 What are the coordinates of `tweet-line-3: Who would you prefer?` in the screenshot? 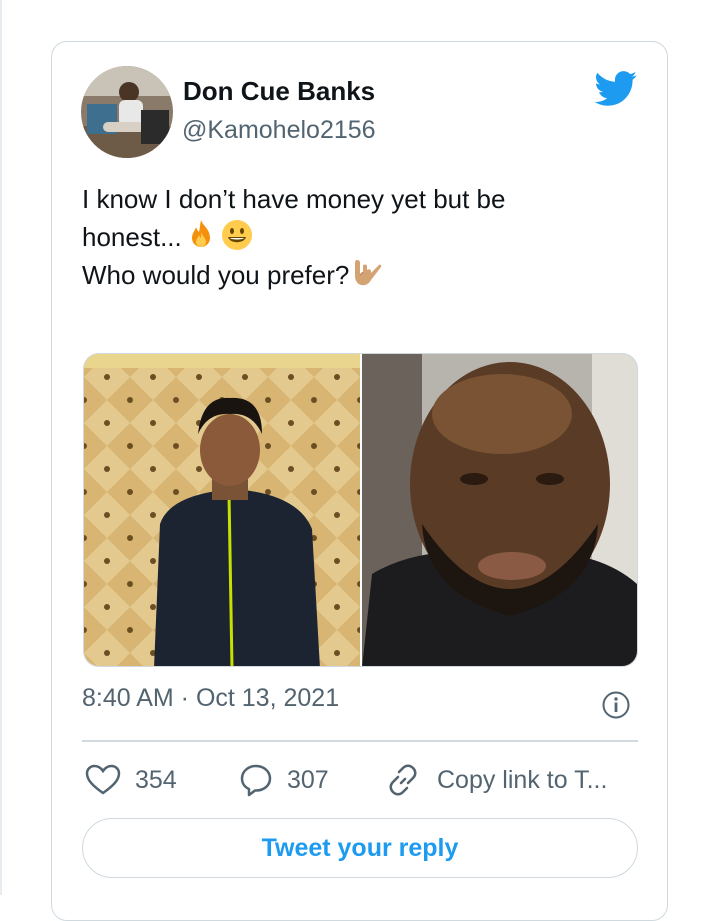 It's located at (216, 275).